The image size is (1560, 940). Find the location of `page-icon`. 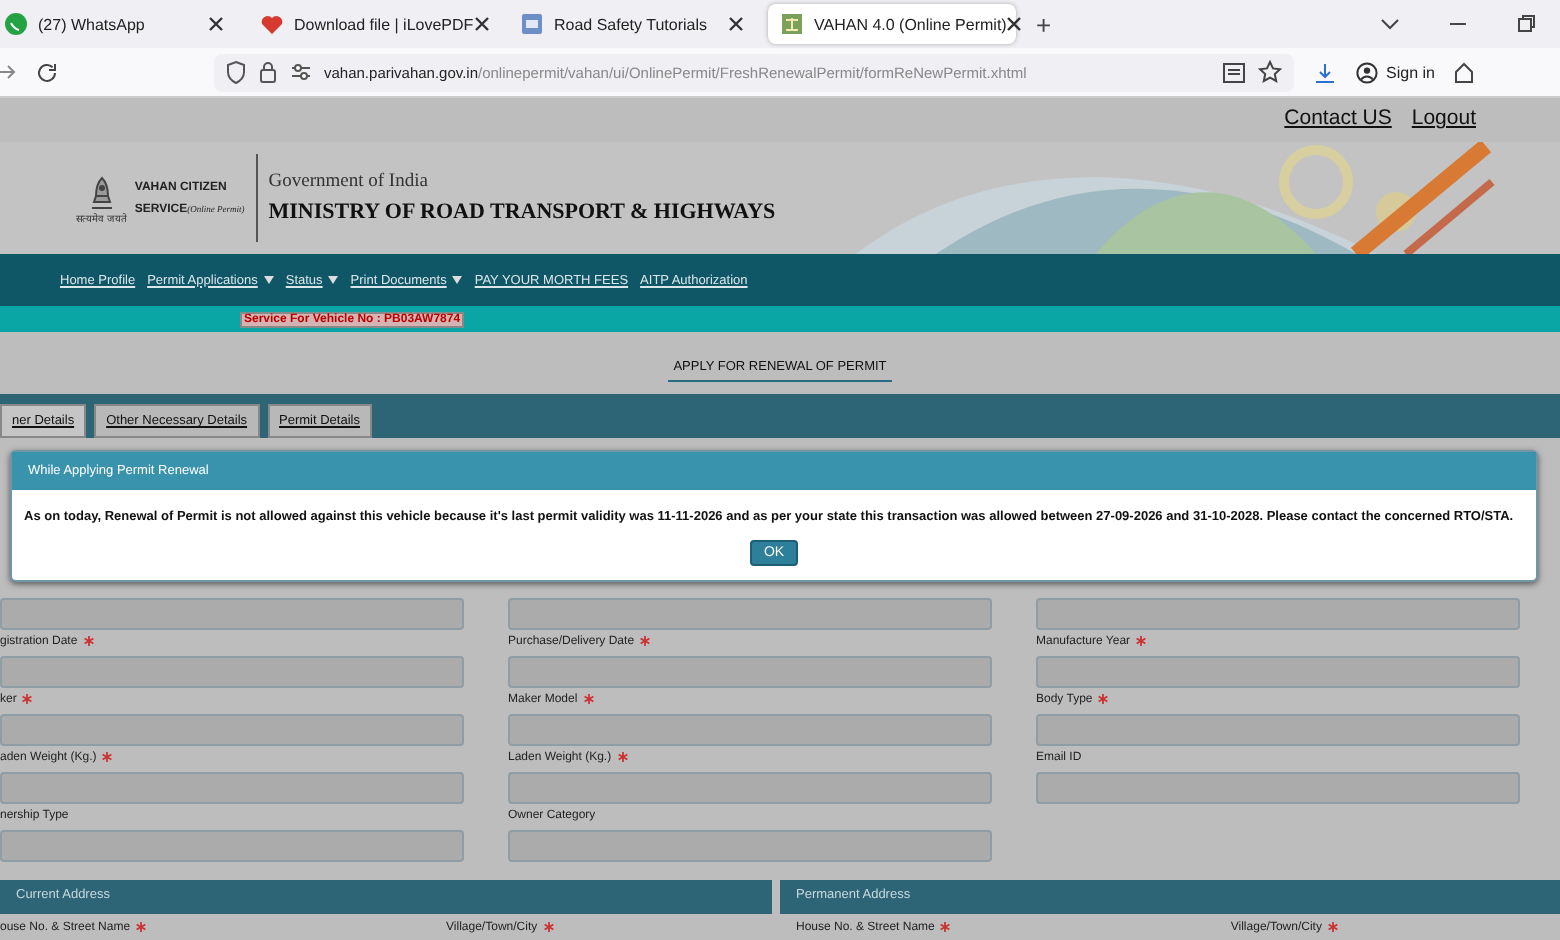

page-icon is located at coordinates (532, 24).